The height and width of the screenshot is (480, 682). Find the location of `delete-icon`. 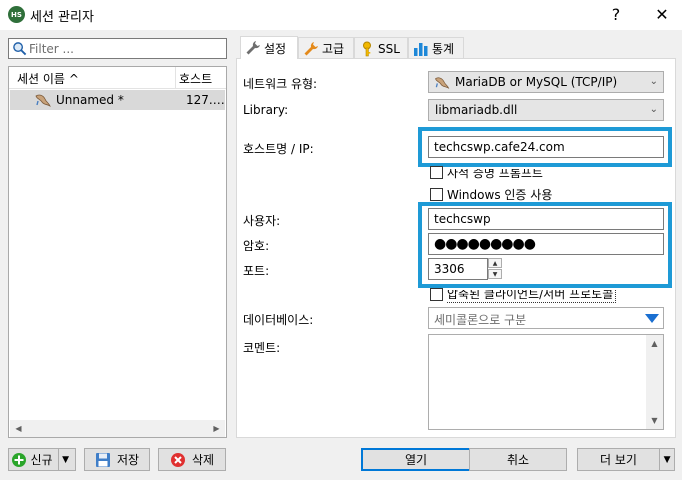

delete-icon is located at coordinates (177, 459).